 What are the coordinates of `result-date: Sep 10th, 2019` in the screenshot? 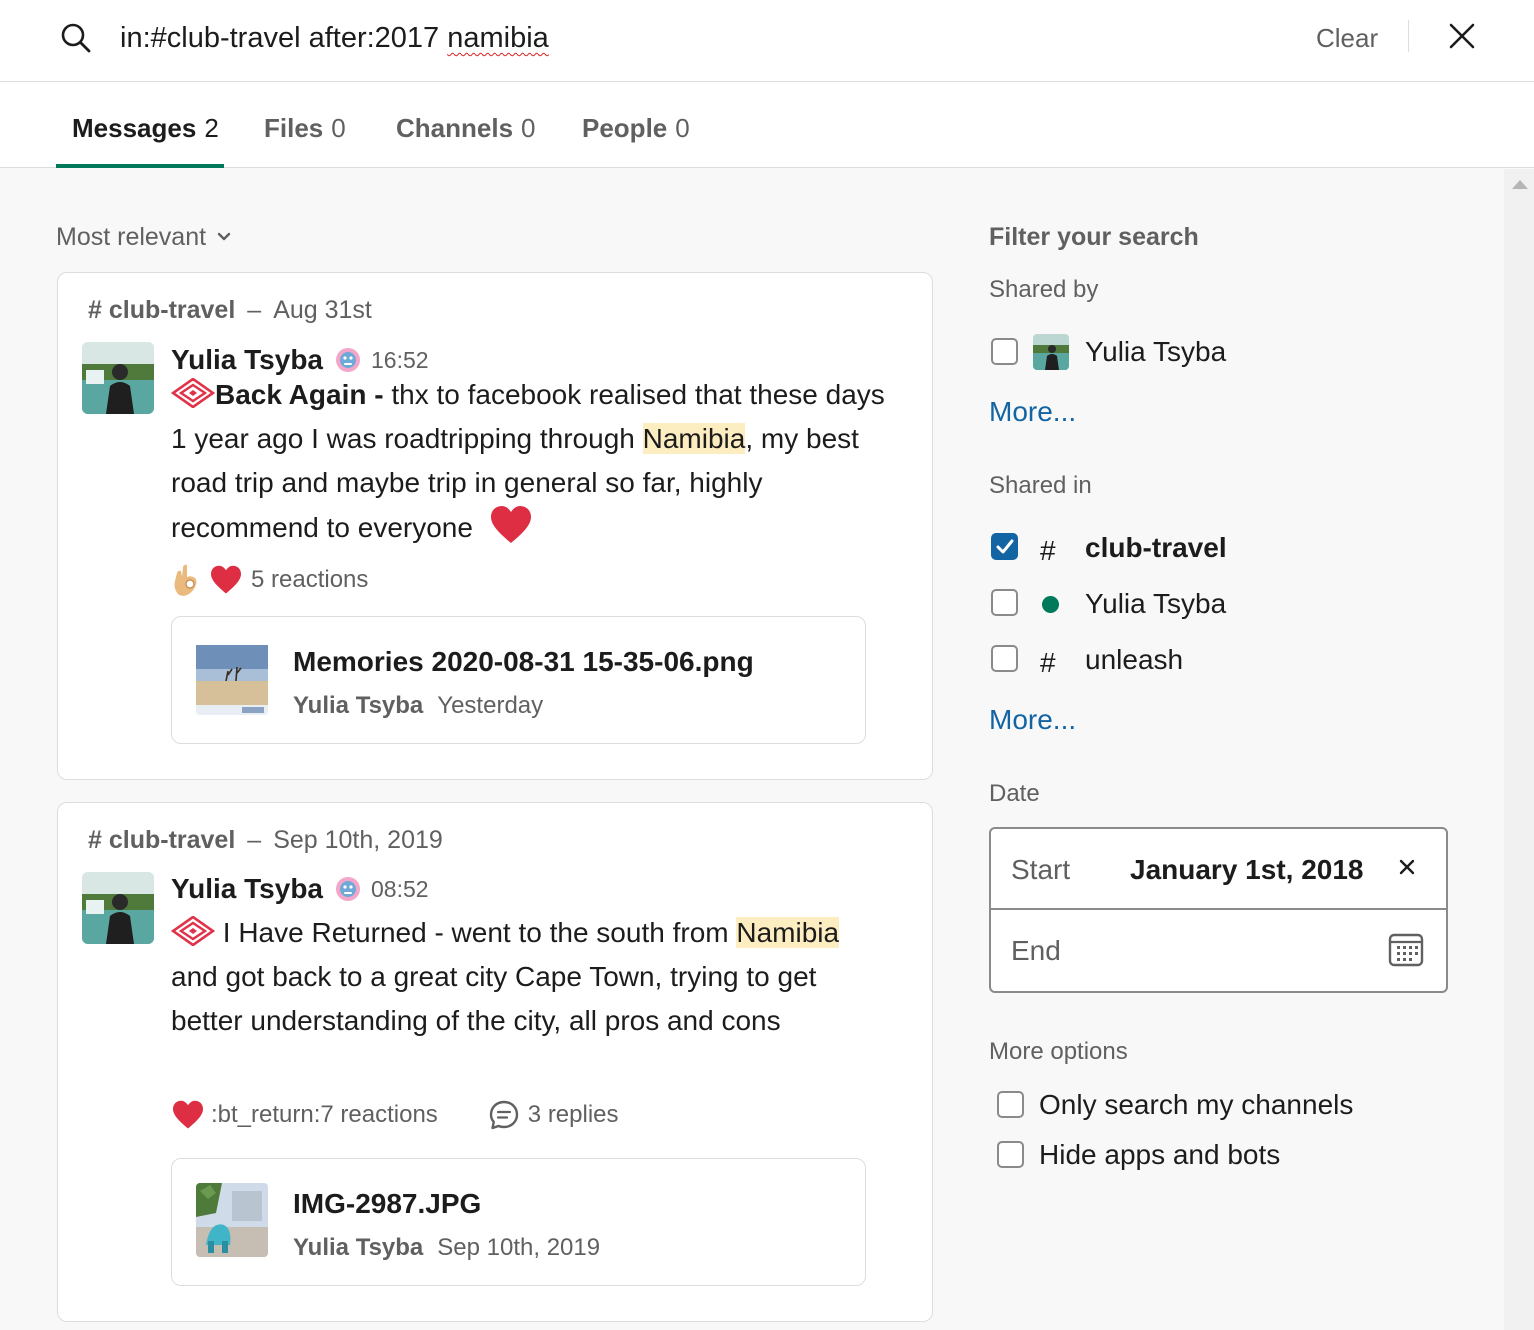 It's located at (358, 840).